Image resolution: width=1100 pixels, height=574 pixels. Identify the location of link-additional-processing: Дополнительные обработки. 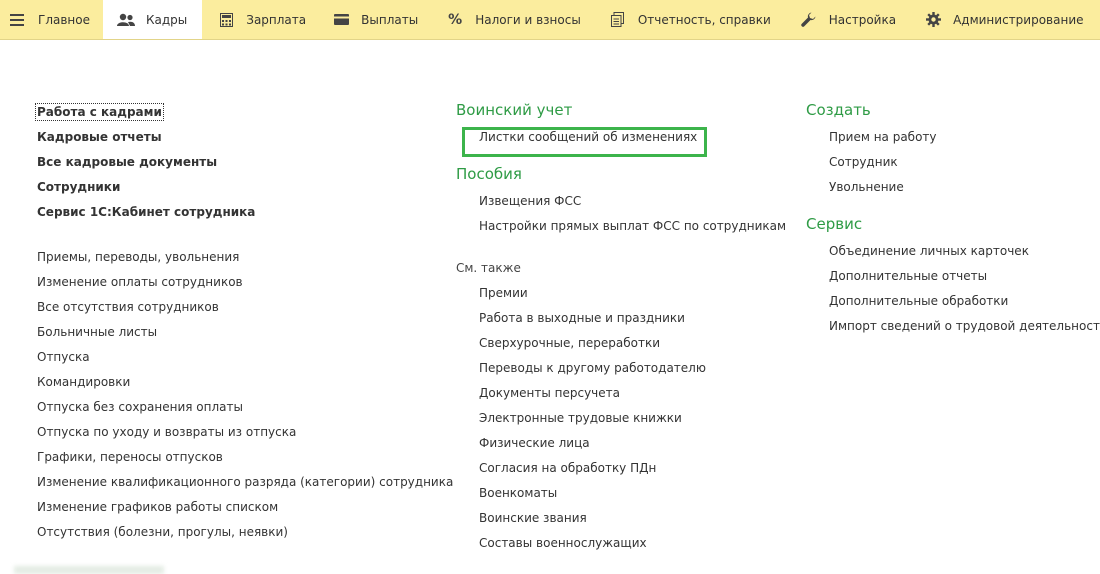
(953, 301).